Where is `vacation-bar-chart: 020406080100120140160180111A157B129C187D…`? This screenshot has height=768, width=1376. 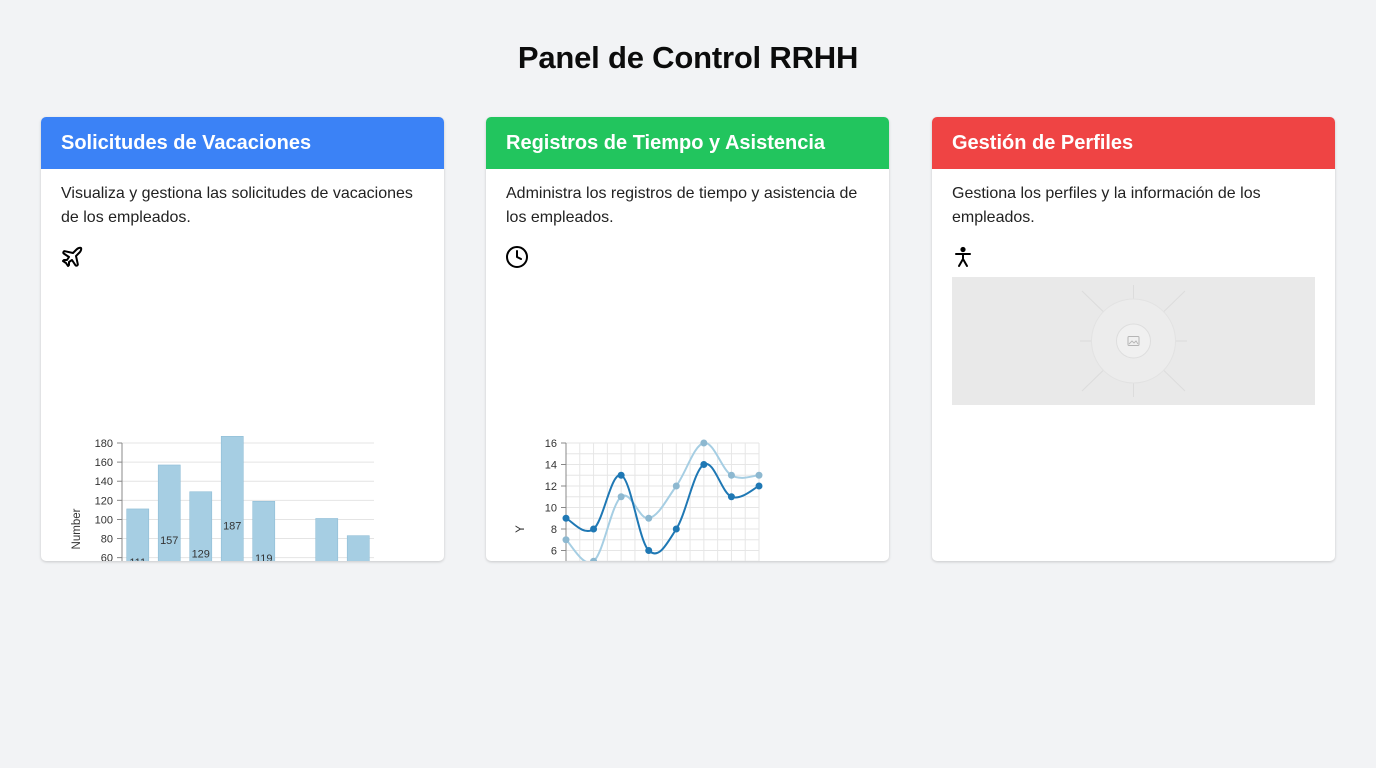
vacation-bar-chart: 020406080100120140160180111A157B129C187D… is located at coordinates (242, 434).